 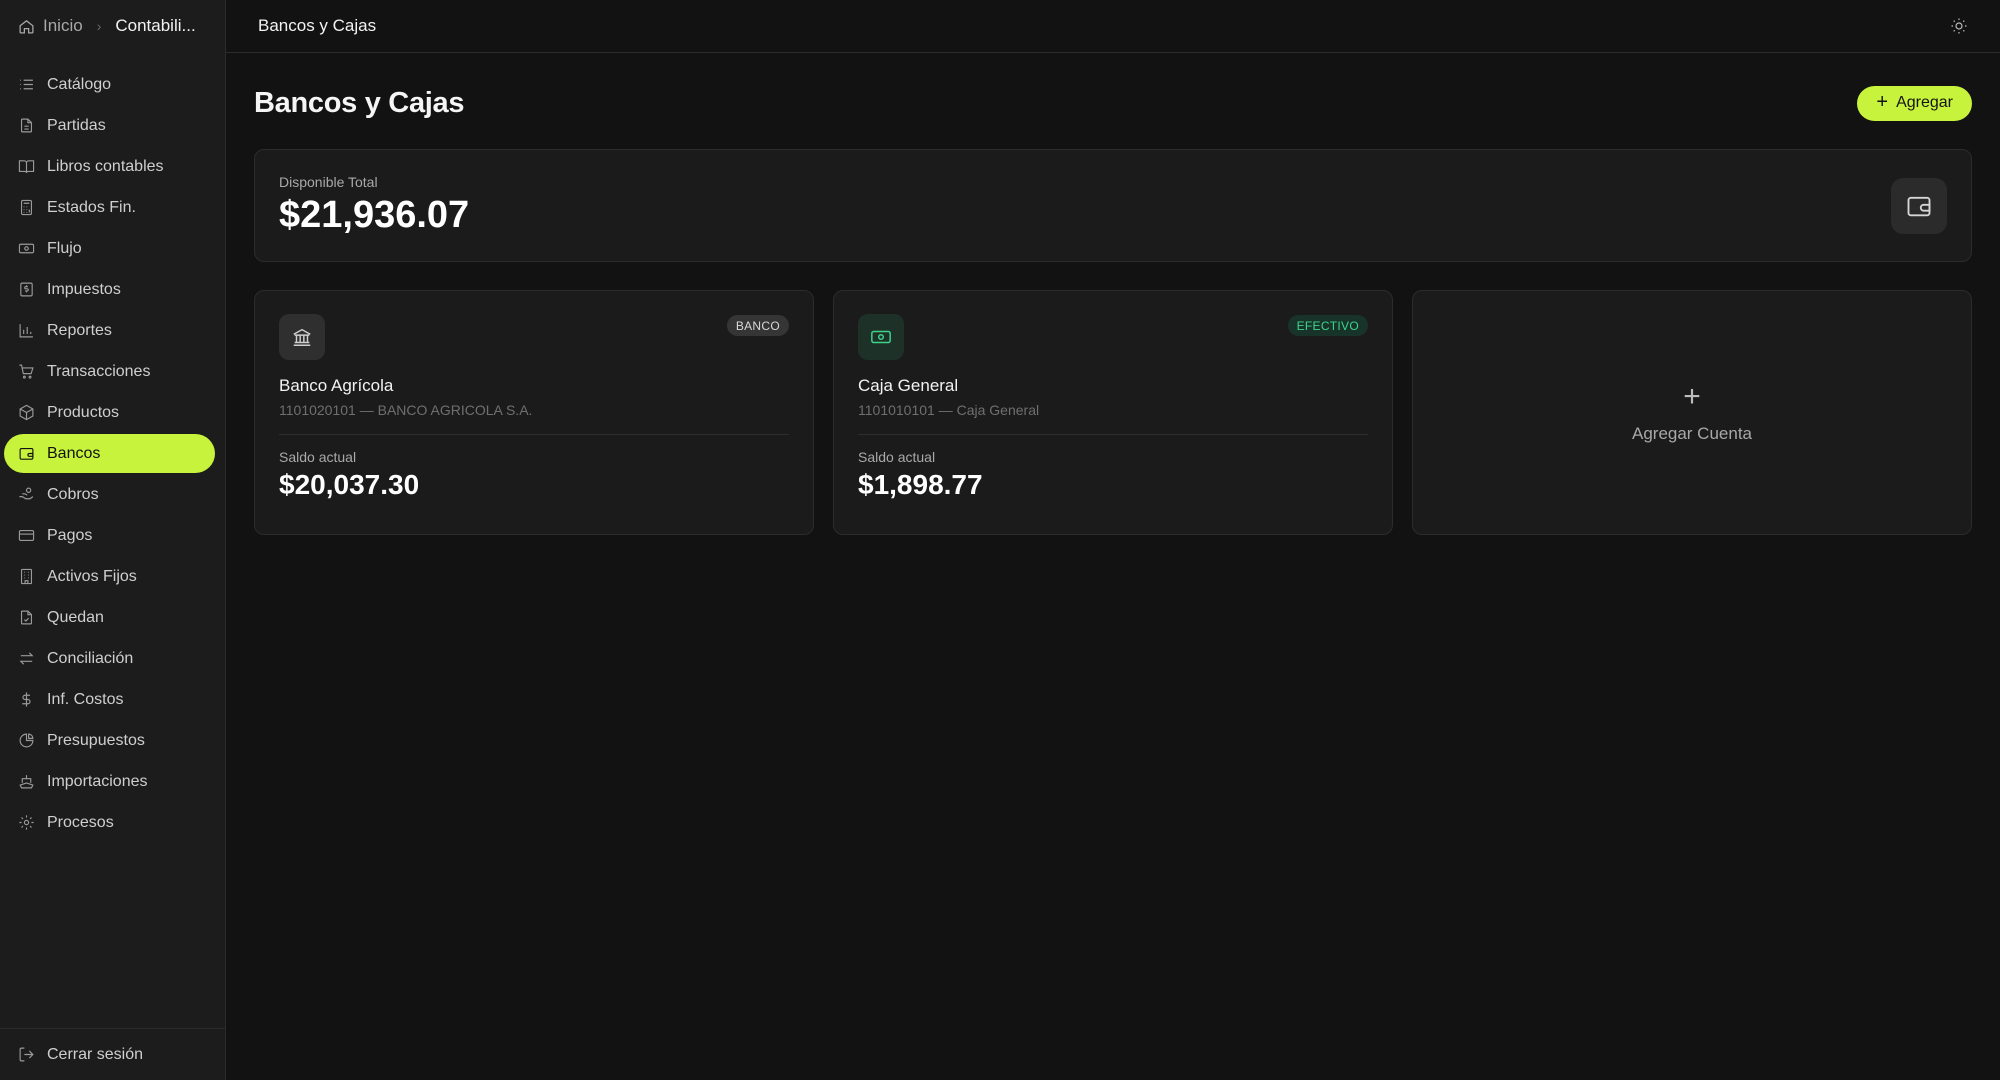 What do you see at coordinates (1113, 103) in the screenshot?
I see `page-header: Bancos y Cajas + Agregar` at bounding box center [1113, 103].